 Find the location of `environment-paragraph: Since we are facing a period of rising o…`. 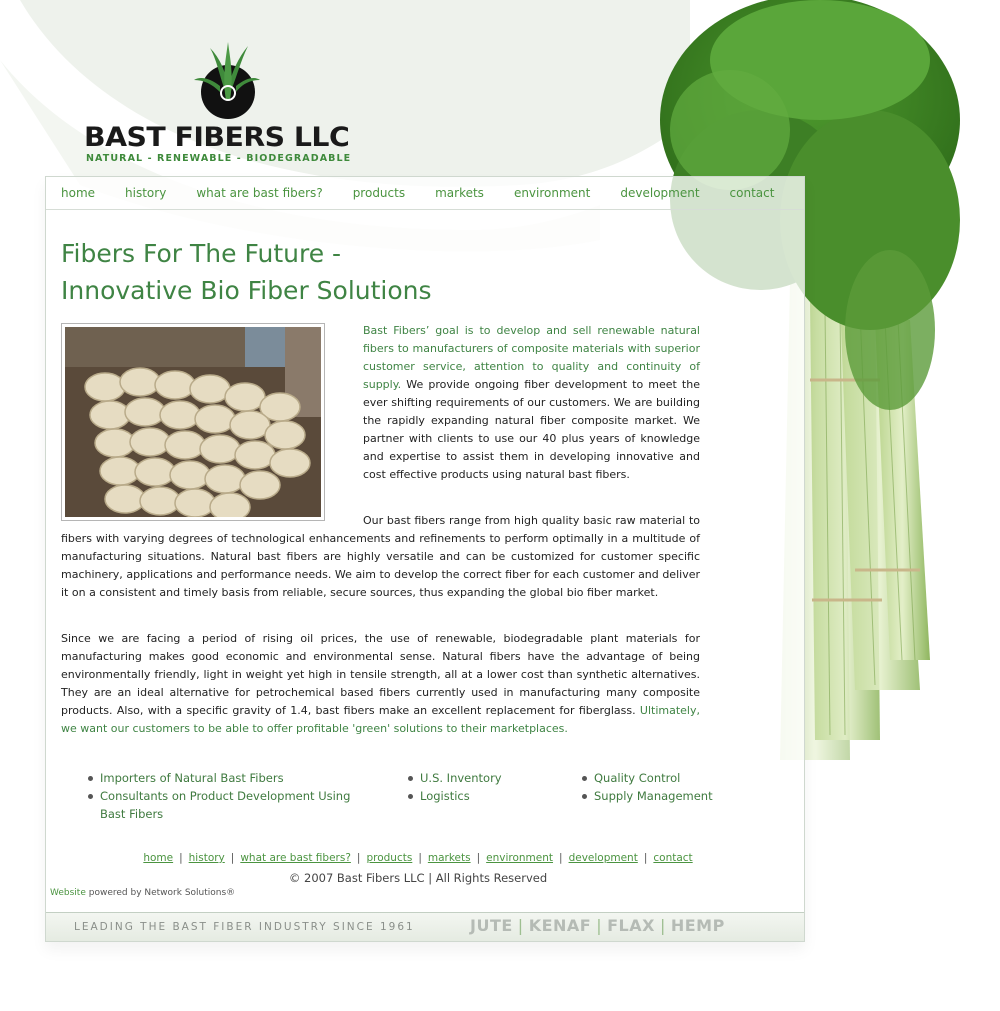

environment-paragraph: Since we are facing a period of rising o… is located at coordinates (380, 684).